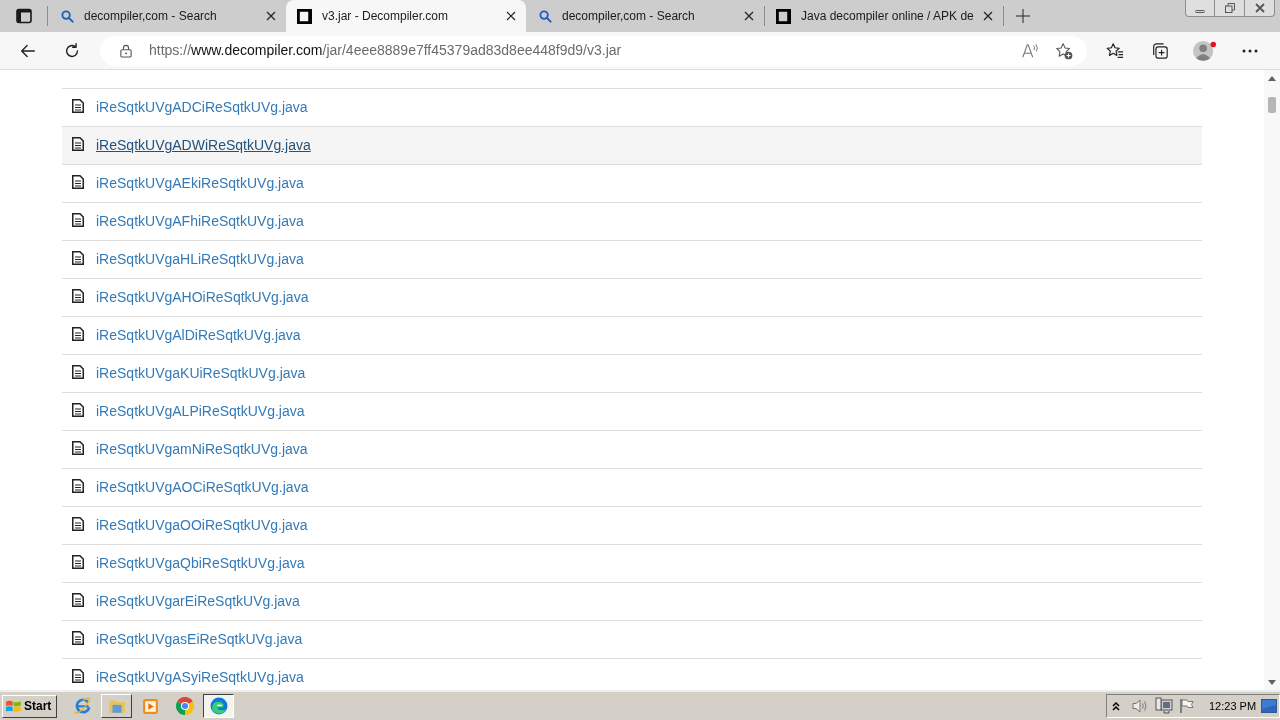  I want to click on file-link: iReSqtkUVgADWiReSqtkUVg.java, so click(203, 145).